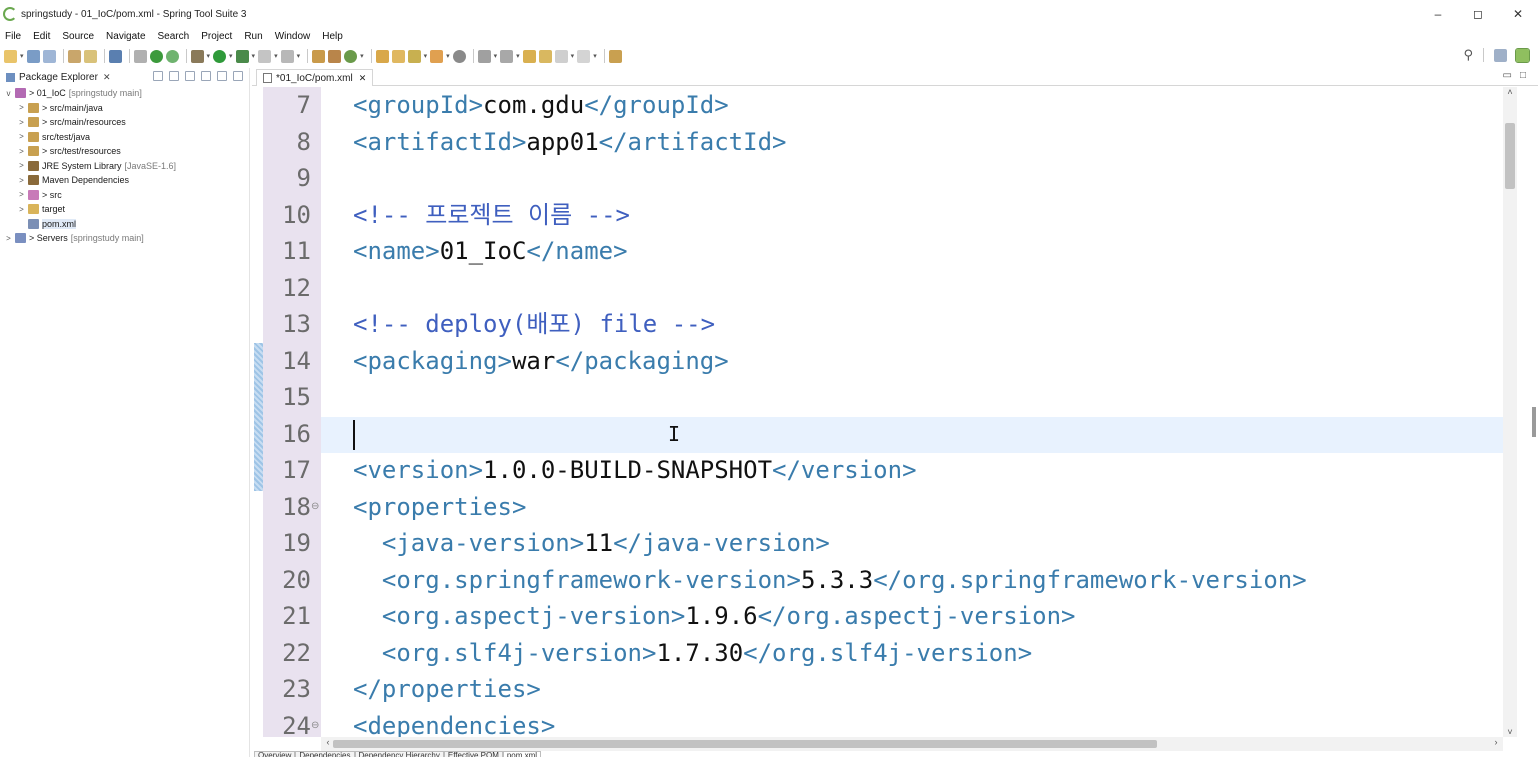 Image resolution: width=1538 pixels, height=757 pixels. Describe the element at coordinates (1510, 412) in the screenshot. I see `vertical-scrollbar: ˄ ˅` at that location.